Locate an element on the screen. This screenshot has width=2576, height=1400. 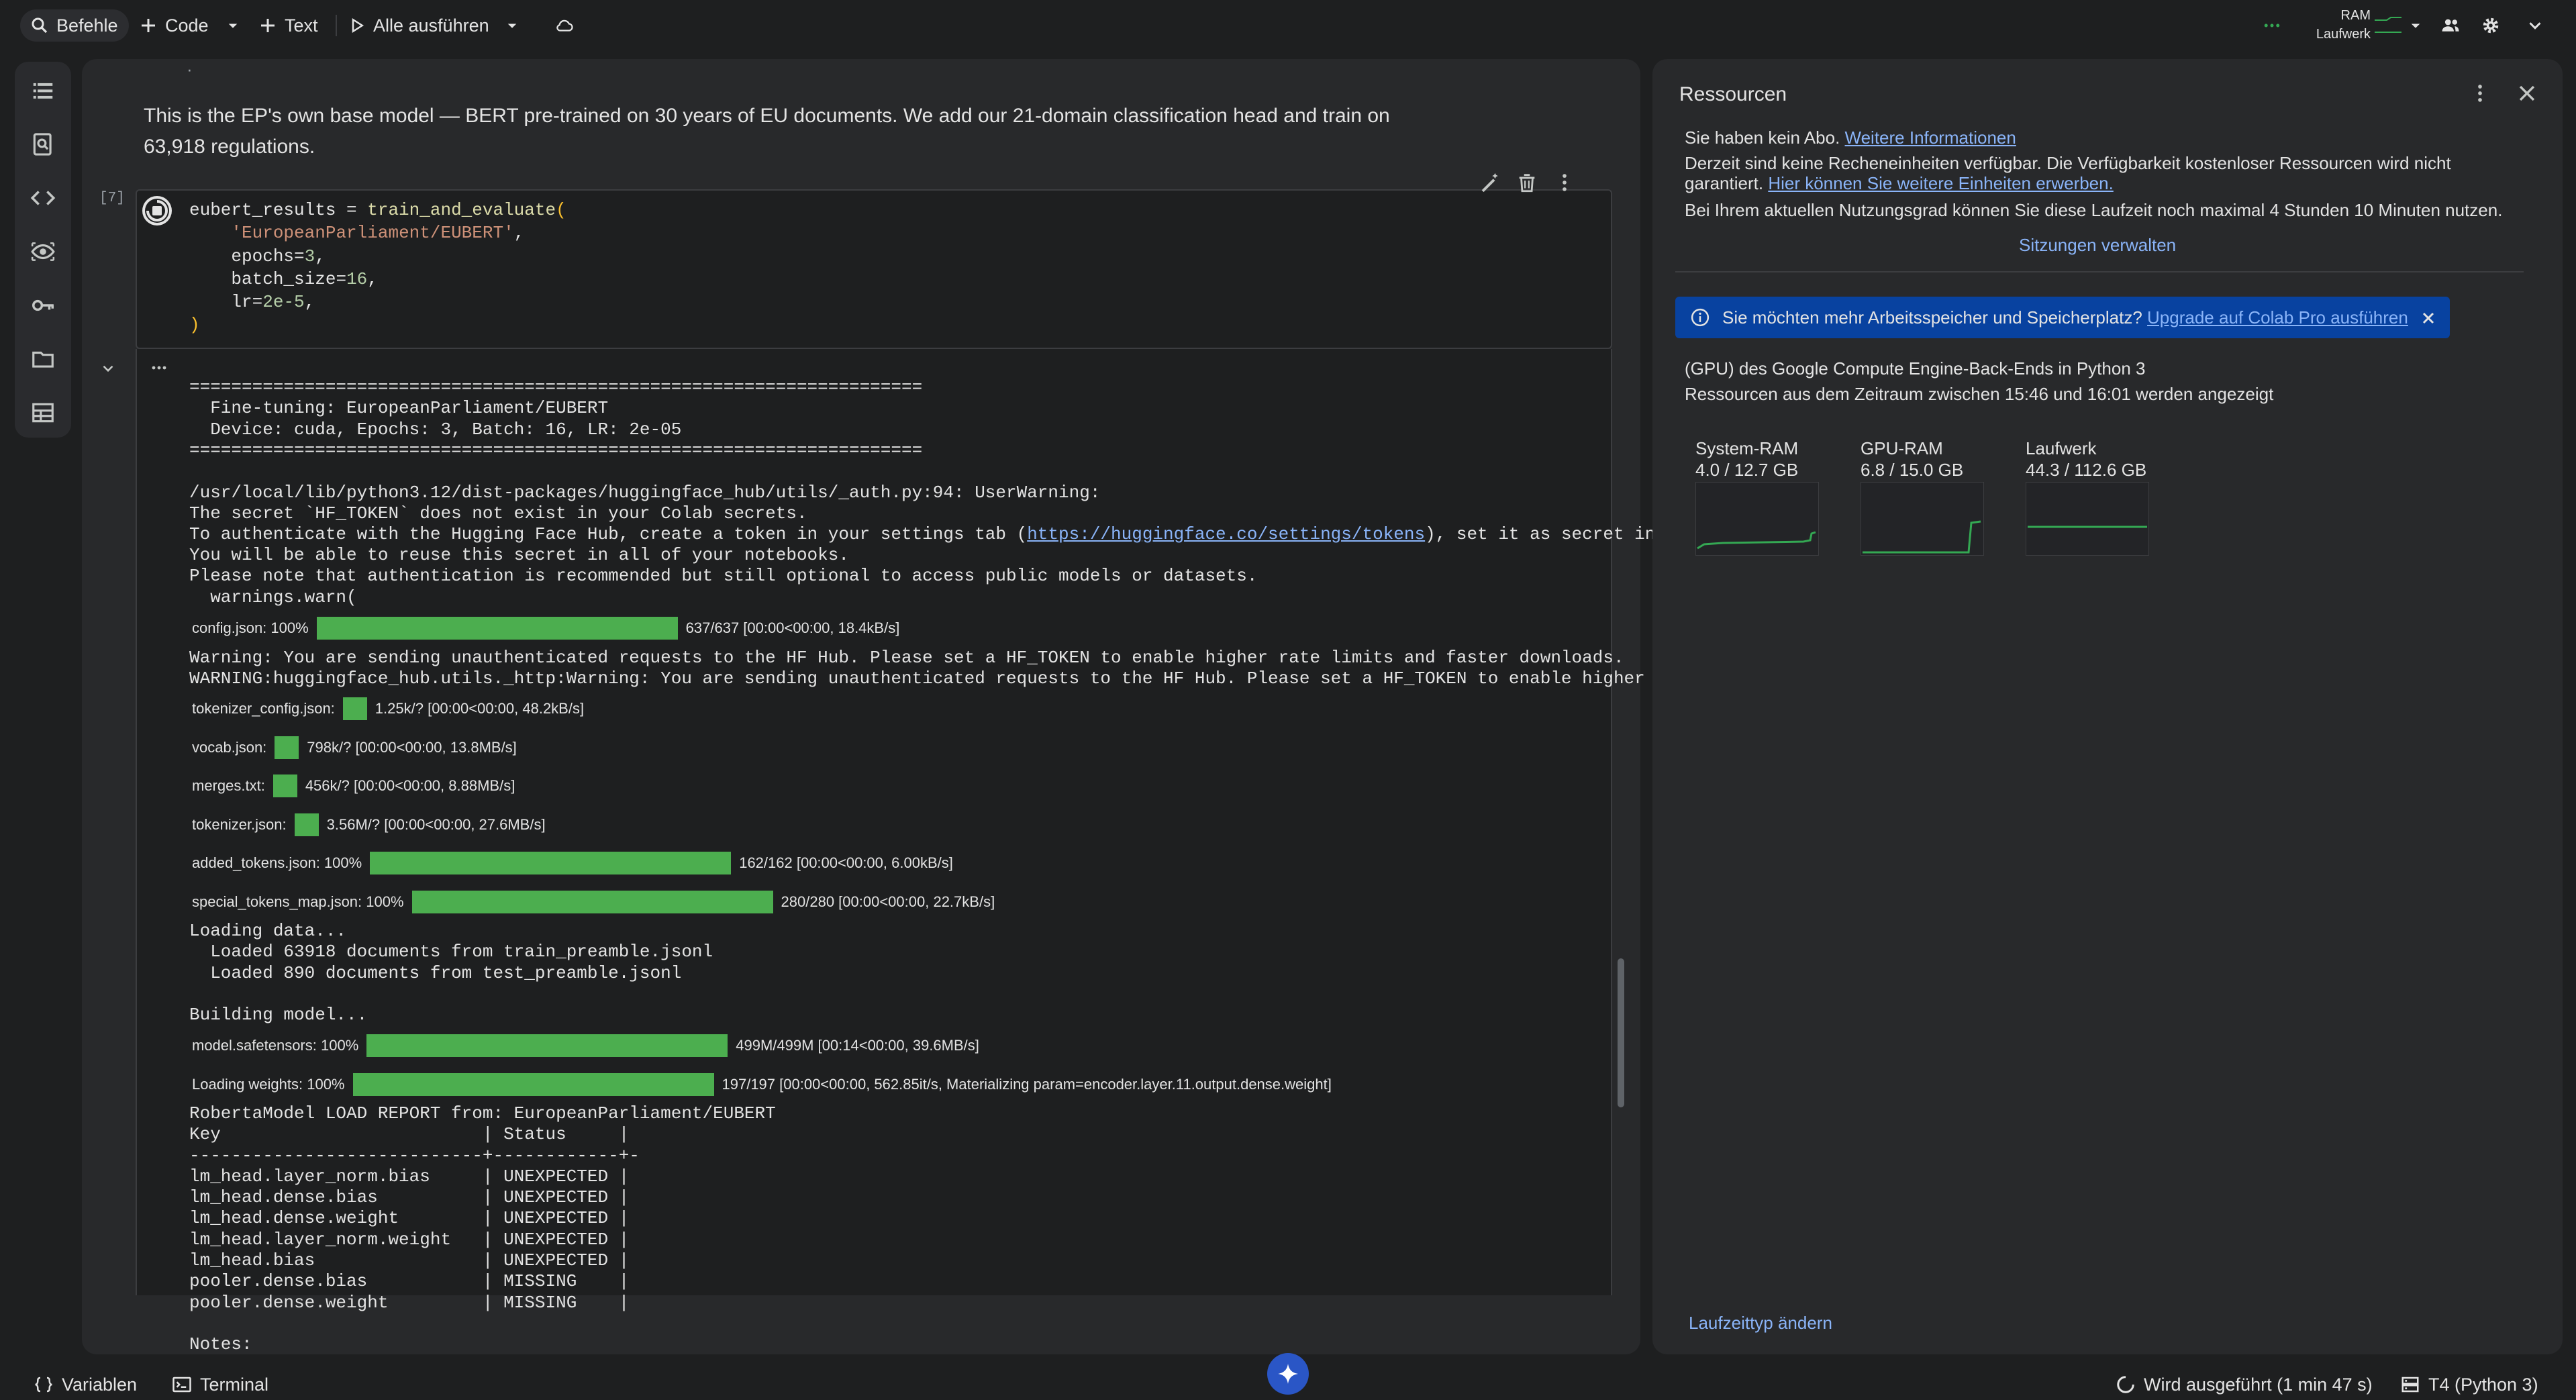
add-text-label: Text is located at coordinates (301, 25).